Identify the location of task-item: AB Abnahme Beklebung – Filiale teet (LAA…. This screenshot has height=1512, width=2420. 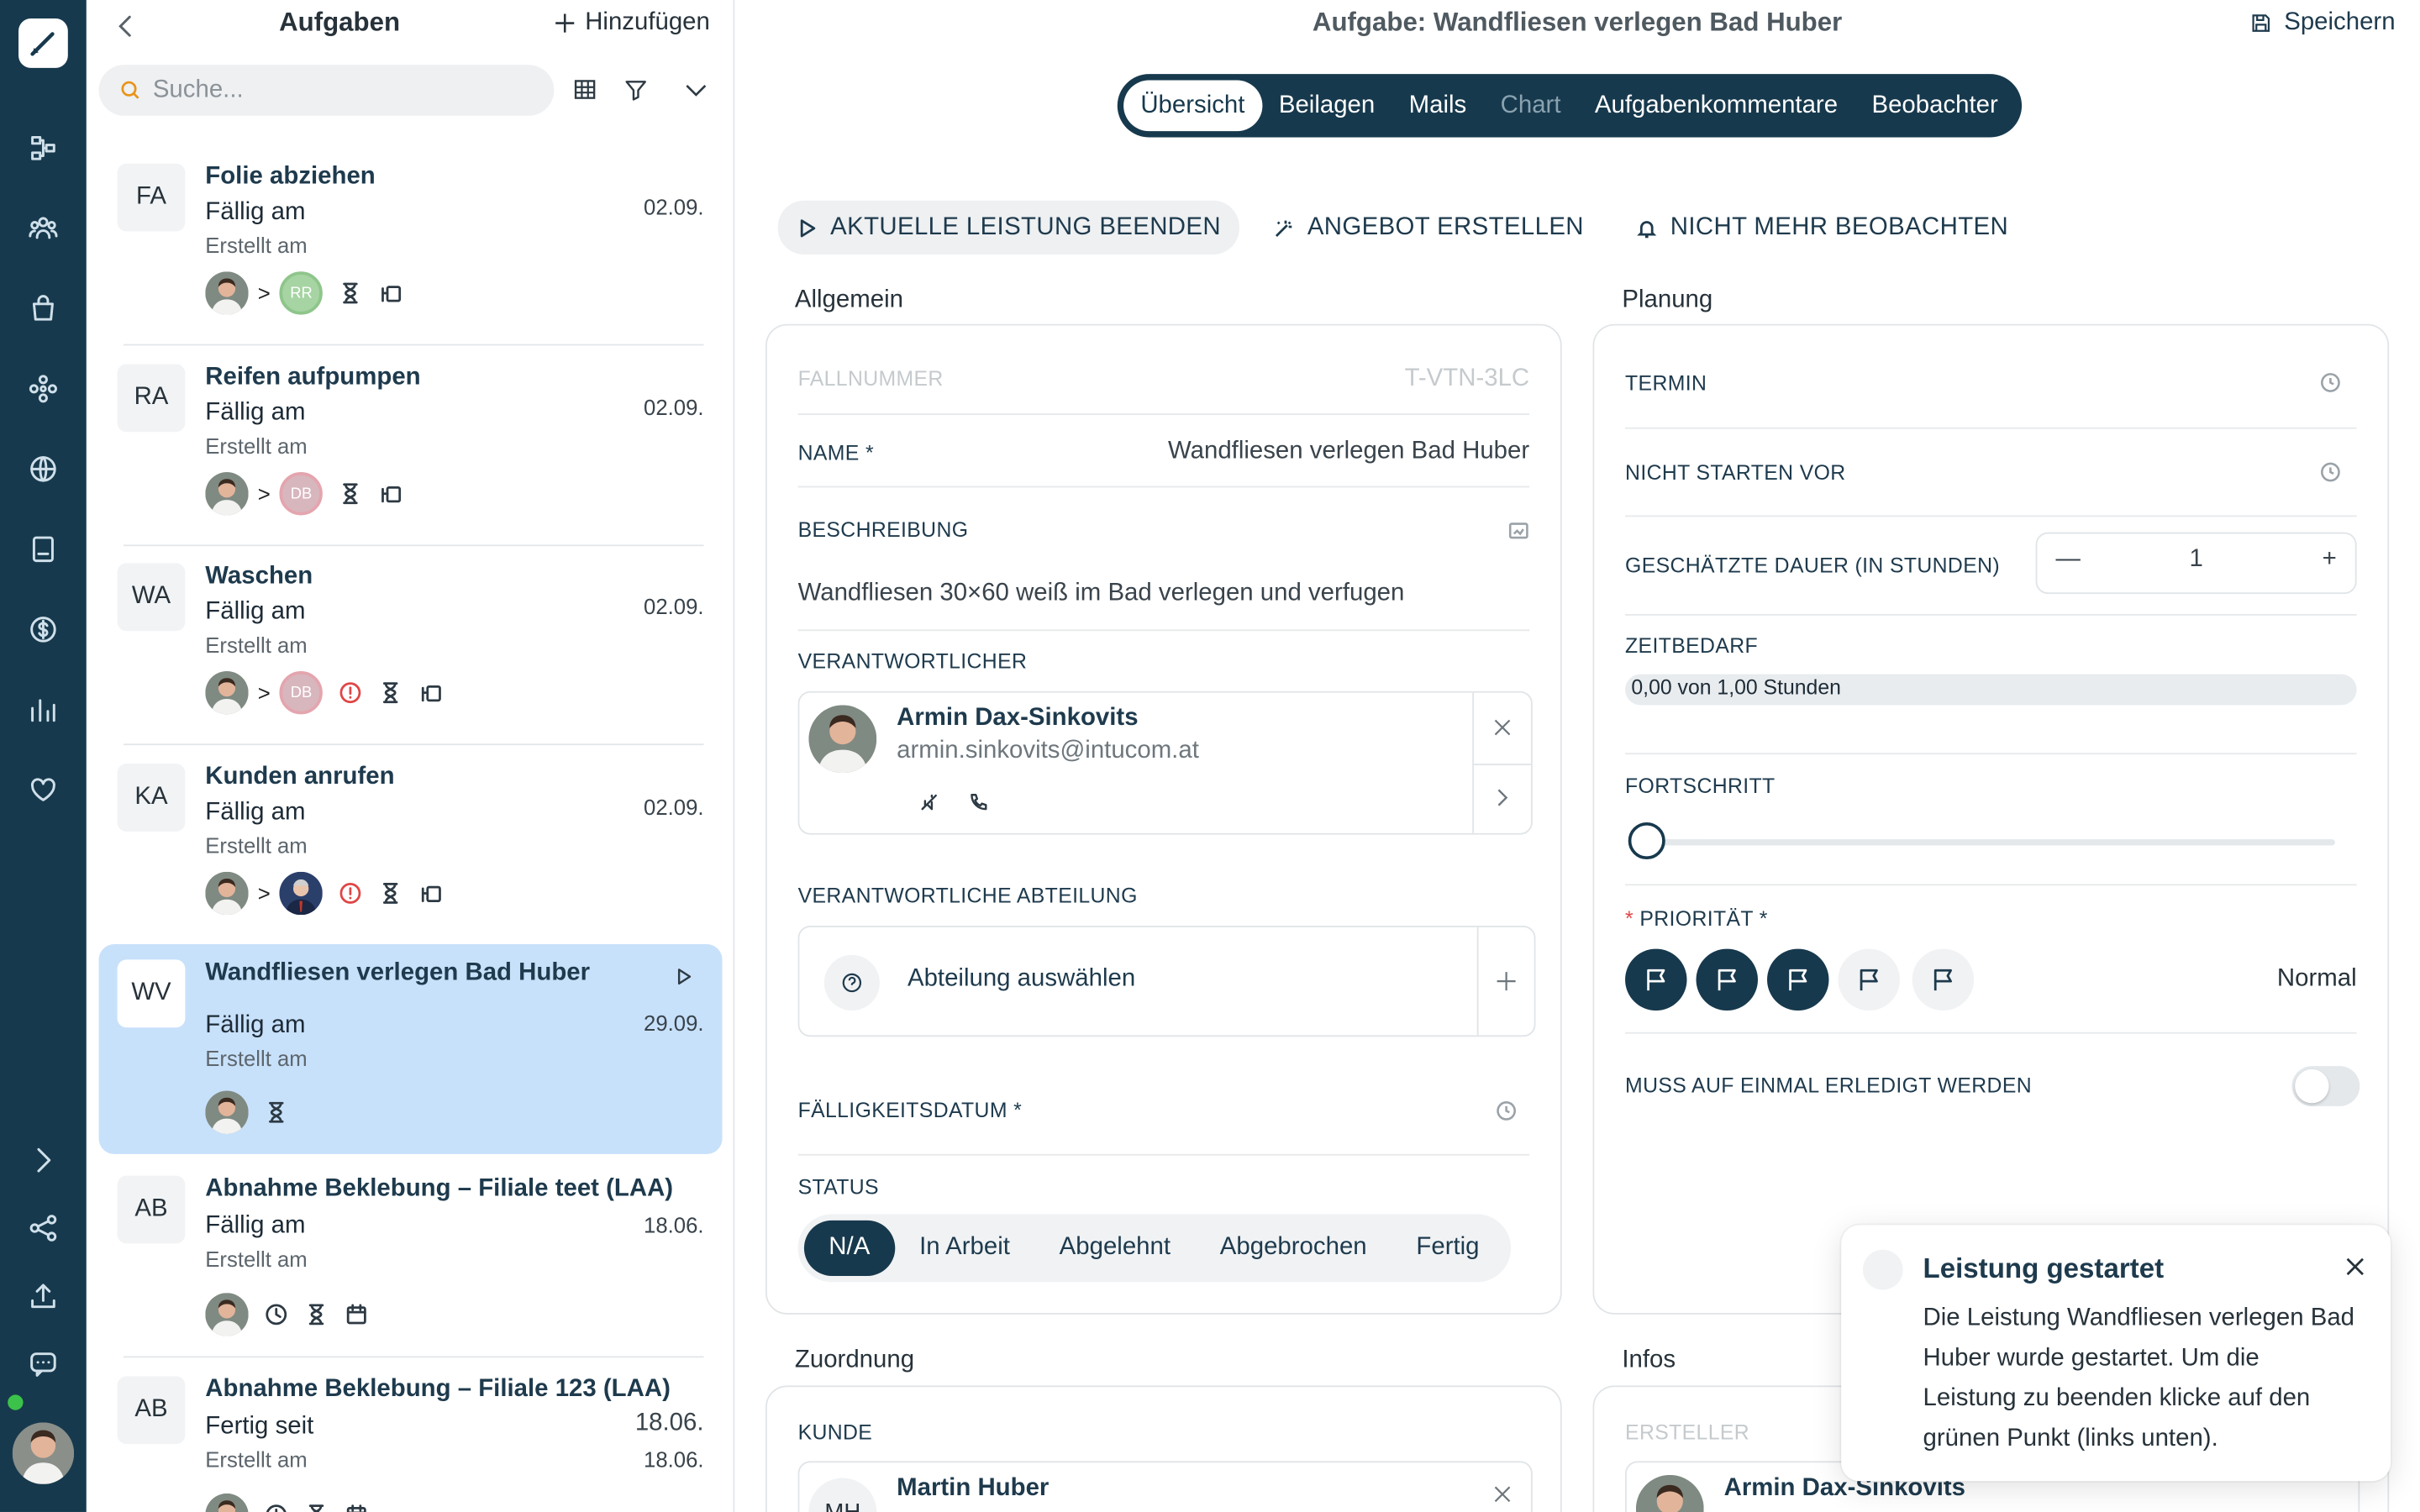
(411, 1259).